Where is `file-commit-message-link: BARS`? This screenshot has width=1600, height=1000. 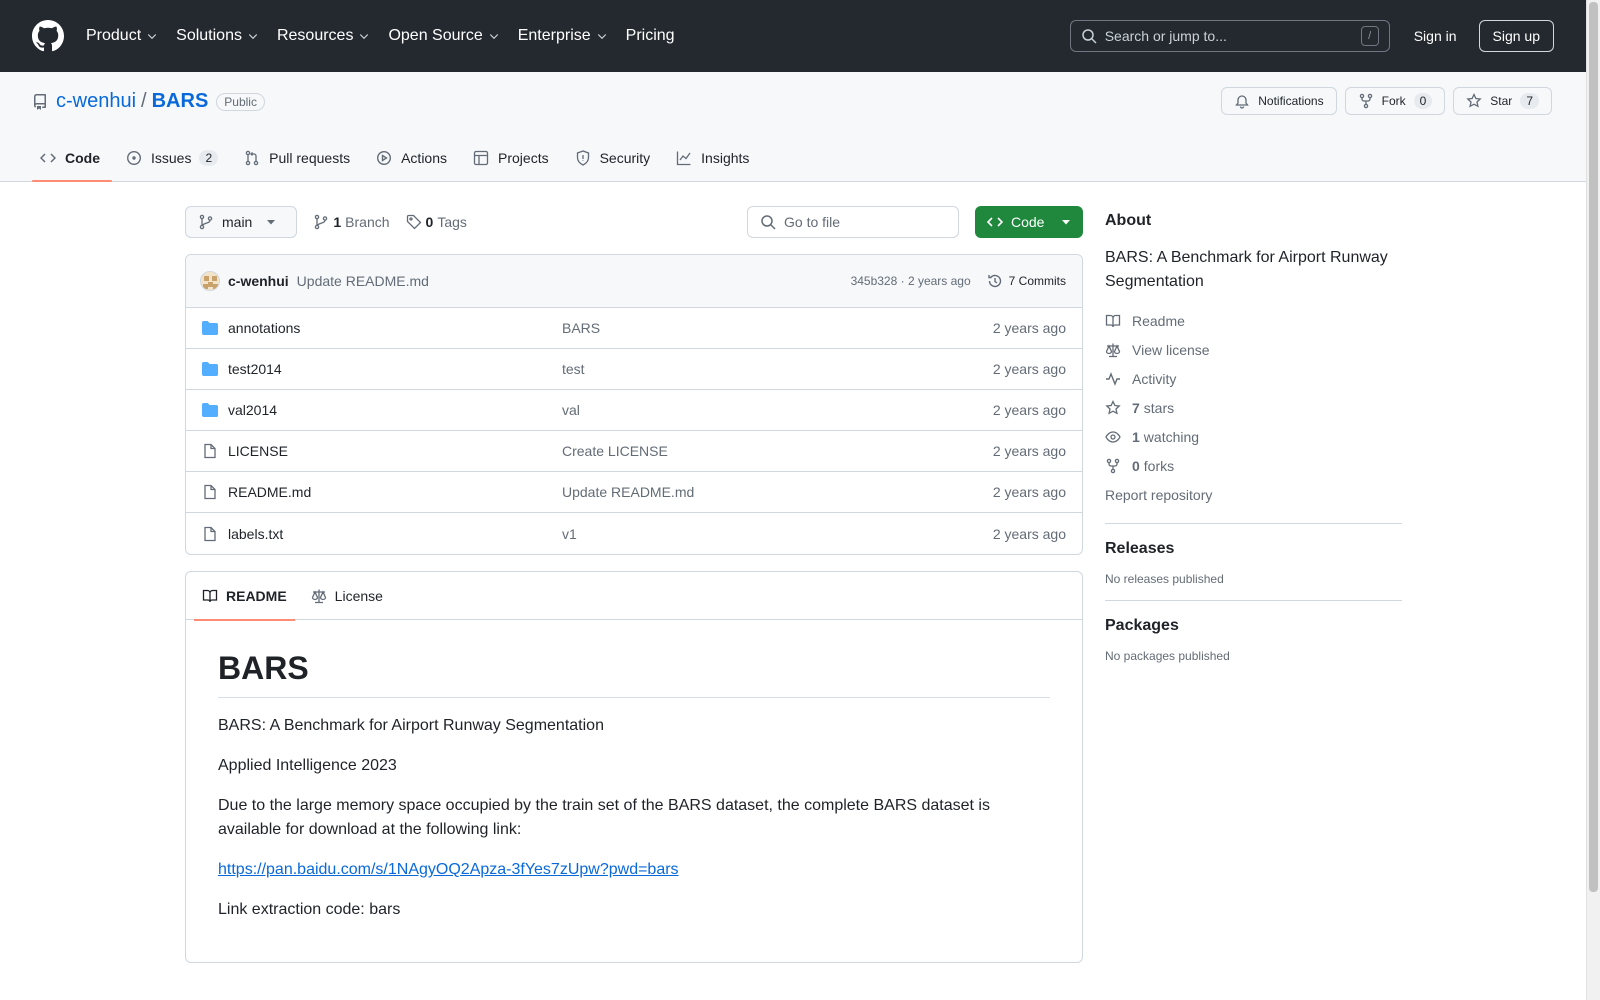 file-commit-message-link: BARS is located at coordinates (777, 328).